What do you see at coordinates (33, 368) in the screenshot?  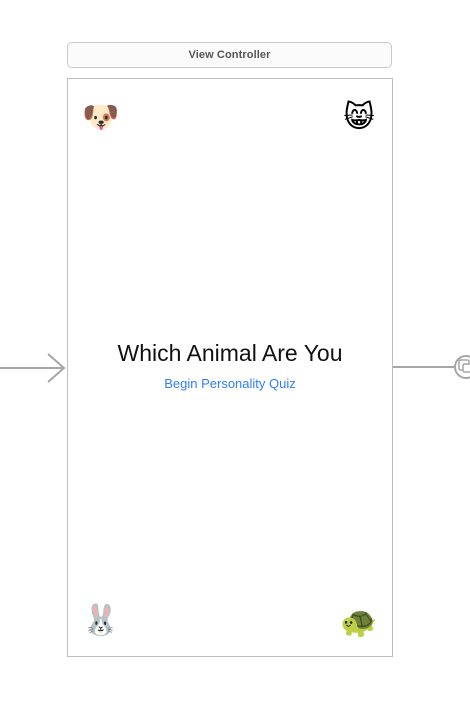 I see `entry-point-arrow-icon` at bounding box center [33, 368].